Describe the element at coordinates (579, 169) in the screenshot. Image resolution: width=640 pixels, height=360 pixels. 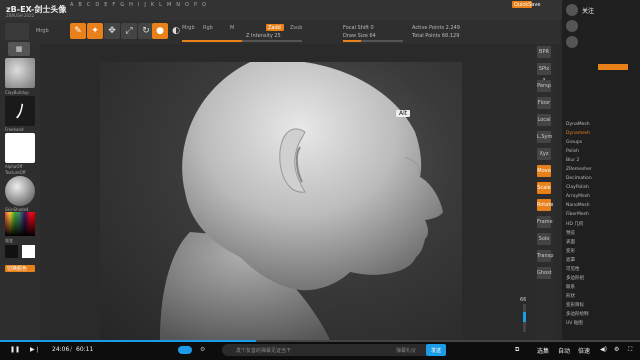
I see `tray-item: ZRemesher` at that location.